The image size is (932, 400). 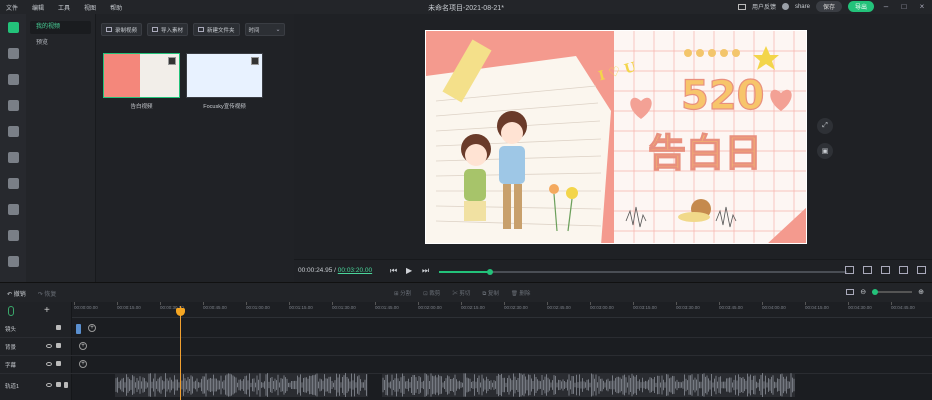 I want to click on sidebar-settings, so click(x=13, y=261).